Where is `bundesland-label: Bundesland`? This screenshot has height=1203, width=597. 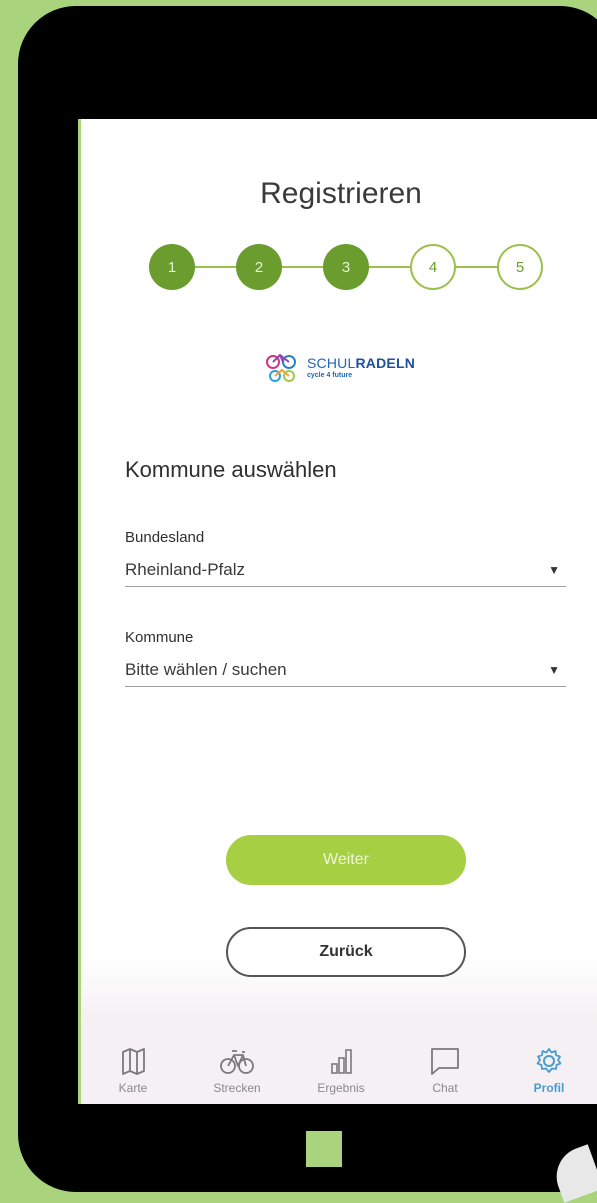
bundesland-label: Bundesland is located at coordinates (165, 537).